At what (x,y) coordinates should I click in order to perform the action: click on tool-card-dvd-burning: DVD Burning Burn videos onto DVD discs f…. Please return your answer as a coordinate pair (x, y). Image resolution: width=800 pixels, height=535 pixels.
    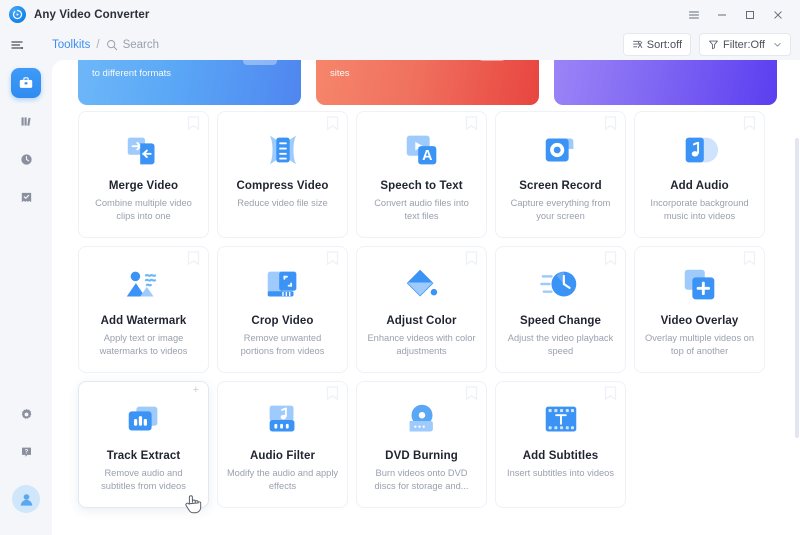
    Looking at the image, I should click on (421, 444).